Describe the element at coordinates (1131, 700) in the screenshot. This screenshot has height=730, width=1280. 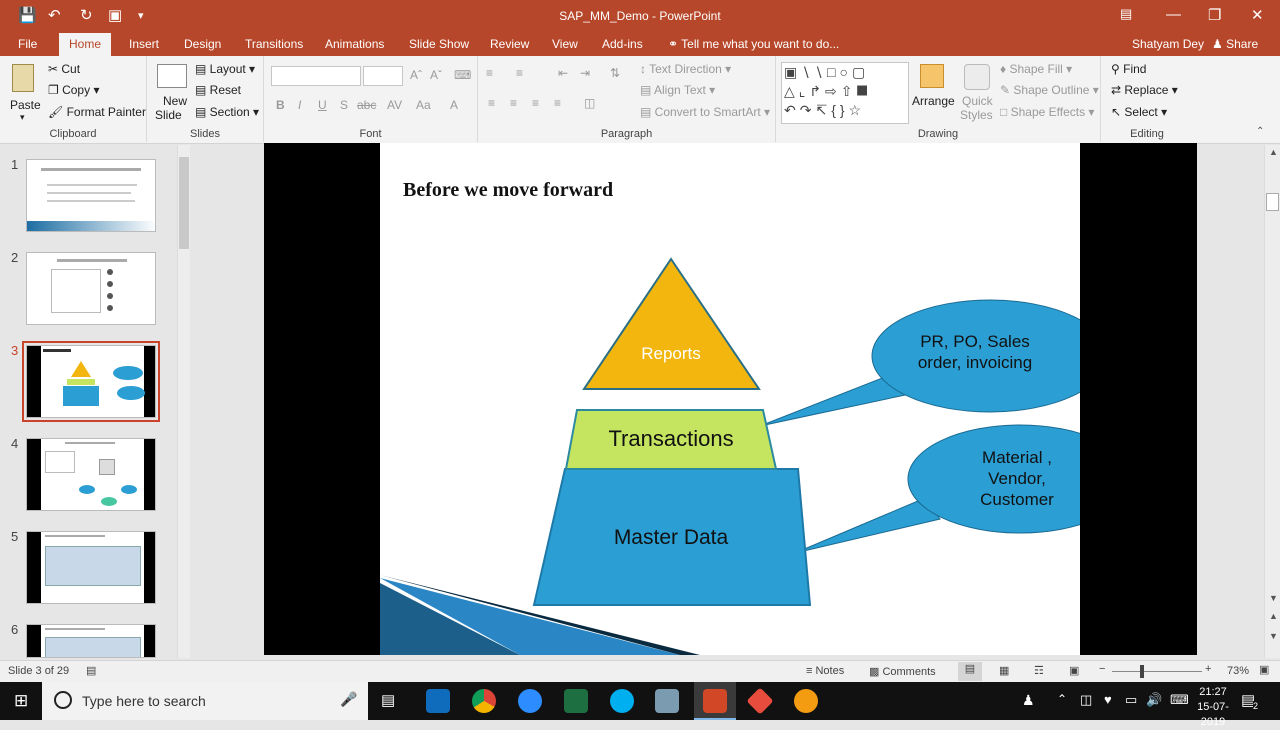
I see `battery-icon: ▭` at that location.